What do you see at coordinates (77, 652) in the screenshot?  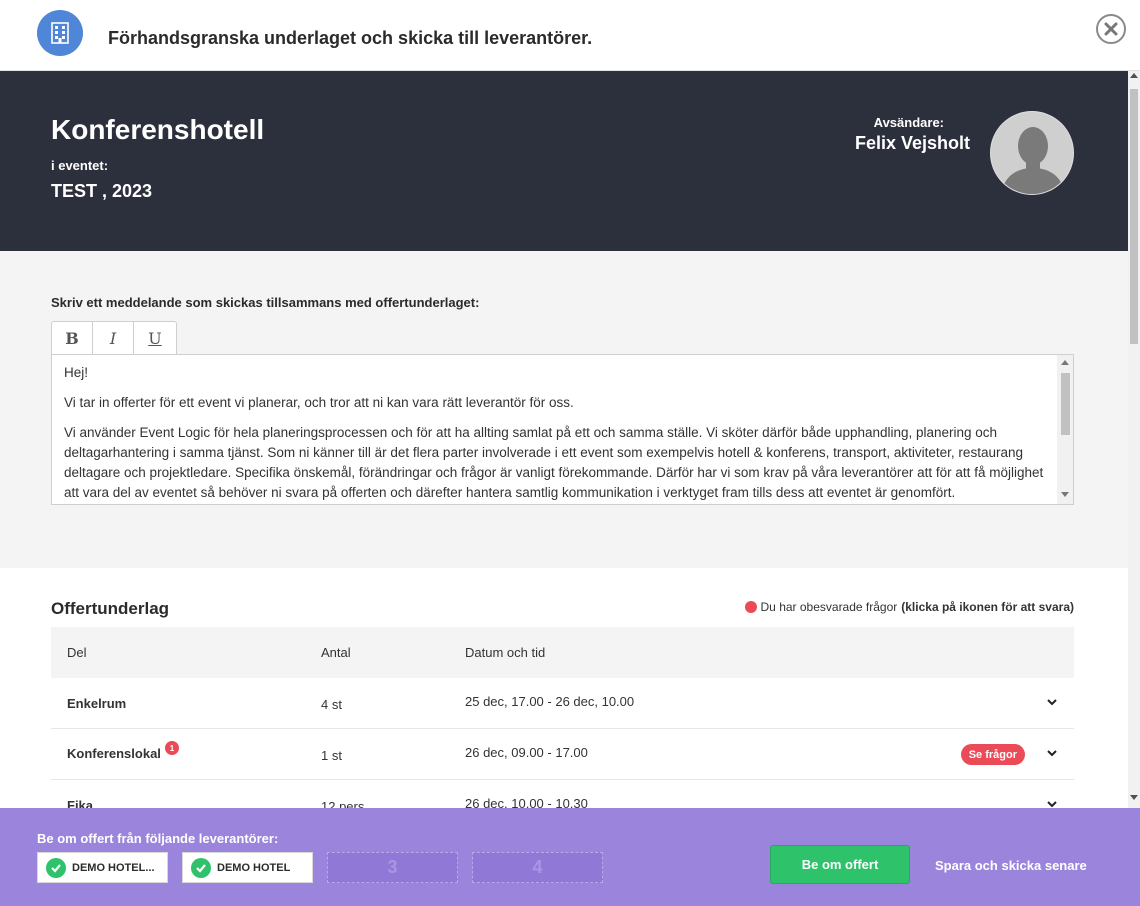 I see `column-header-part: Del` at bounding box center [77, 652].